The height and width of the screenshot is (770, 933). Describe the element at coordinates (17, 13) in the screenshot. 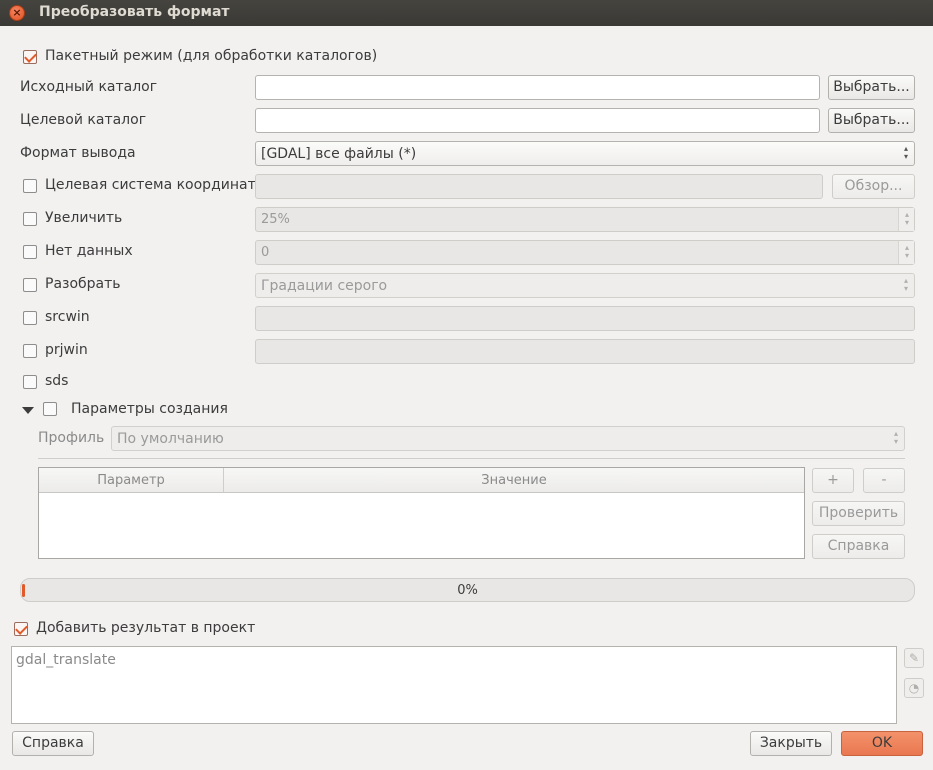

I see `close-icon: ×` at that location.